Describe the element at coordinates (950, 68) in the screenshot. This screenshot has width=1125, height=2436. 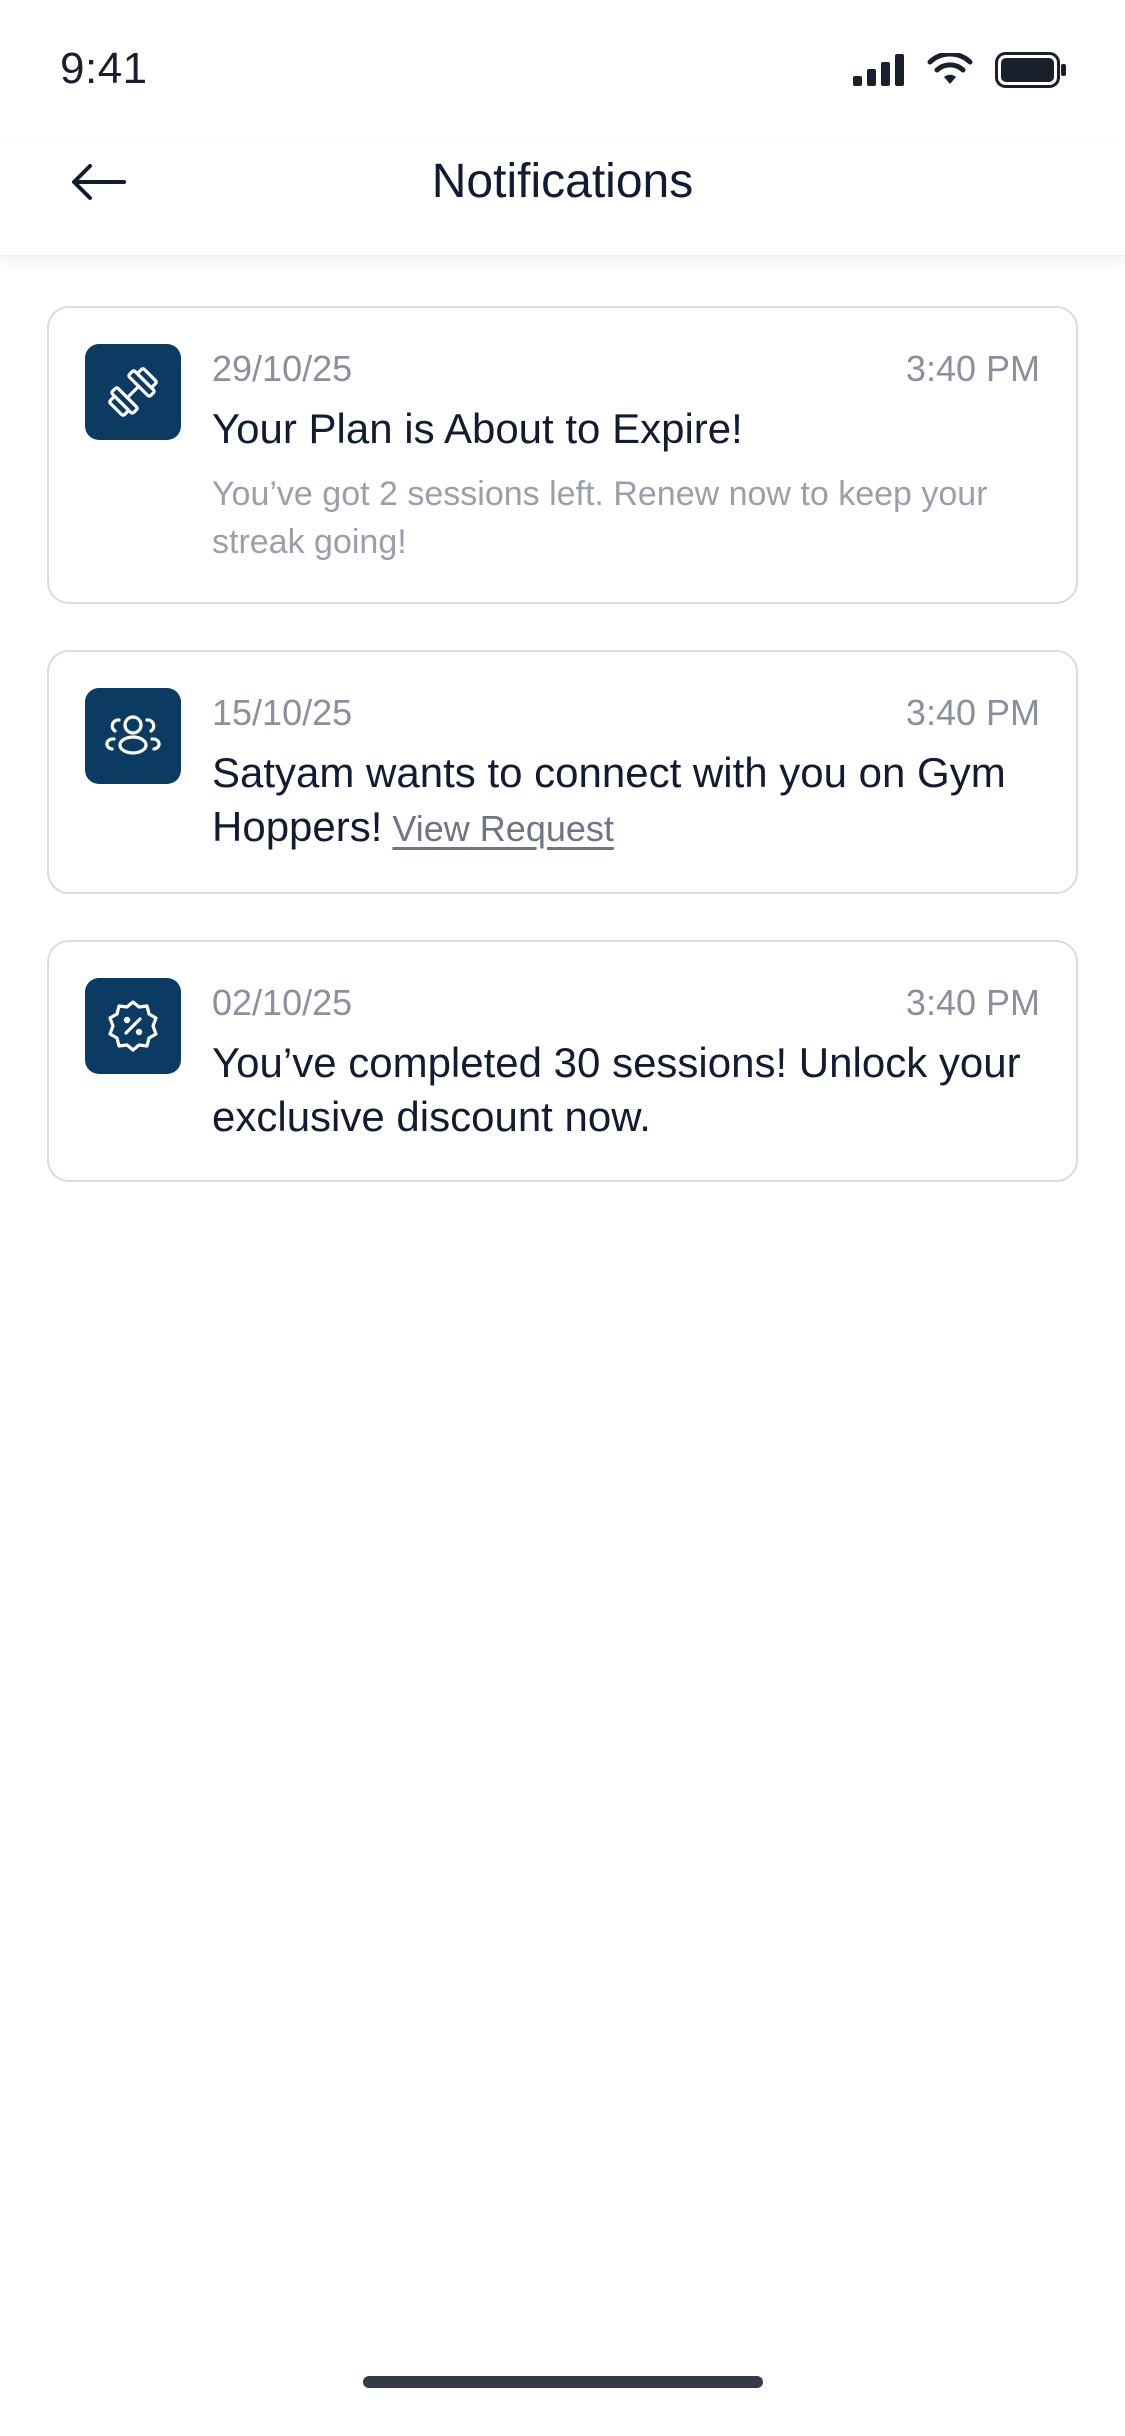
I see `wifi-icon` at that location.